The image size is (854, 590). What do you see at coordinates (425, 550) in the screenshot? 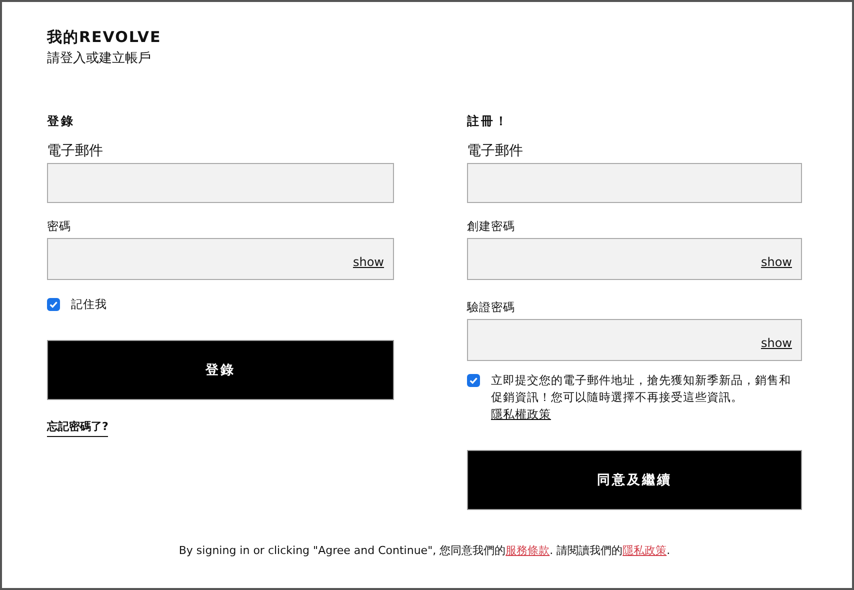
I see `terms-notice: By signing in or clicking "Agree and Continue", 您同意我們的服務條款. 請閱讀我們的隱私政策.` at bounding box center [425, 550].